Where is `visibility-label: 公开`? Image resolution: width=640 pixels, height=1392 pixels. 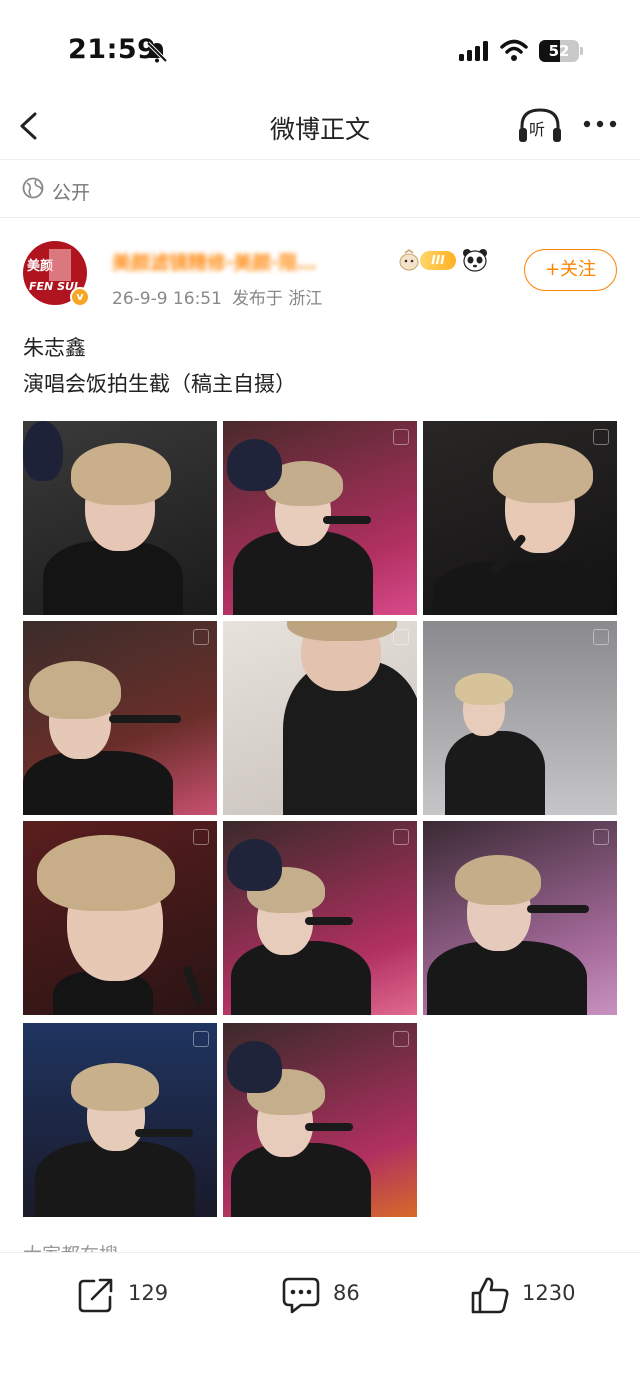
visibility-label: 公开 is located at coordinates (71, 193).